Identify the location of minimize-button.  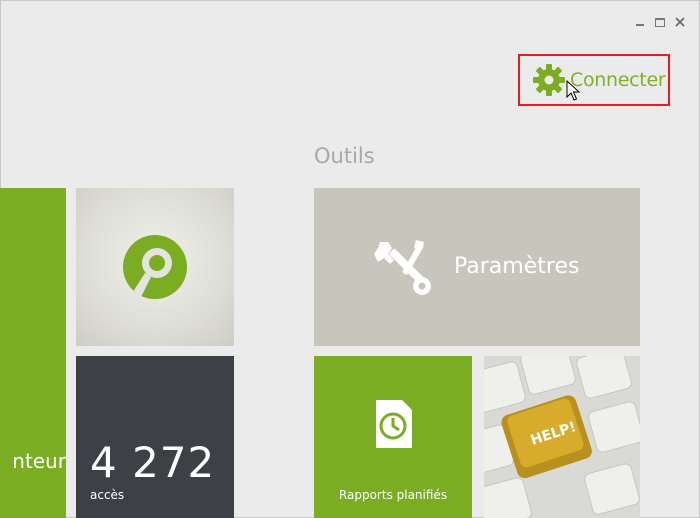
(640, 22).